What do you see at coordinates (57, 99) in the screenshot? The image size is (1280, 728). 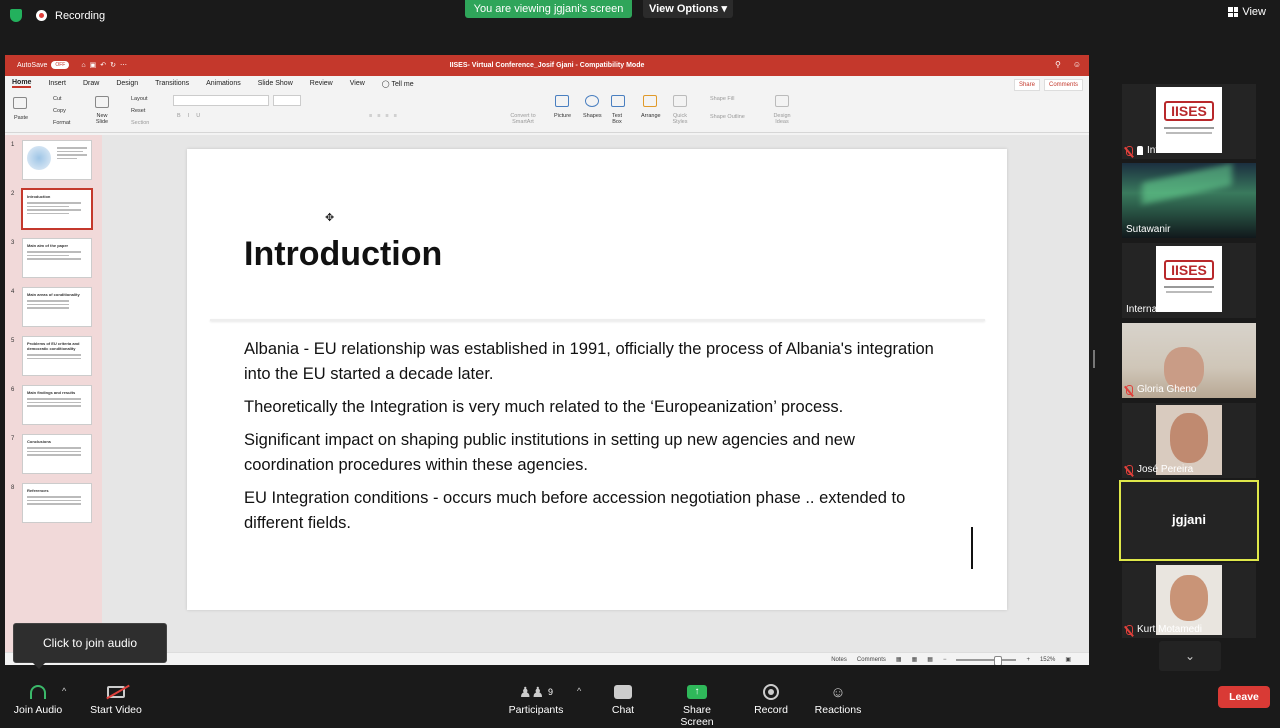 I see `cut-button: Cut` at bounding box center [57, 99].